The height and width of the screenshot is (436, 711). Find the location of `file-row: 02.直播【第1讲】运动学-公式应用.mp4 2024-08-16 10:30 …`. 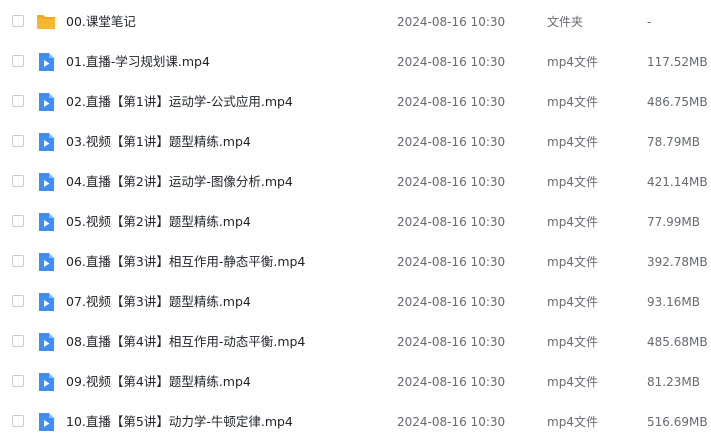

file-row: 02.直播【第1讲】运动学-公式应用.mp4 2024-08-16 10:30 … is located at coordinates (355, 102).